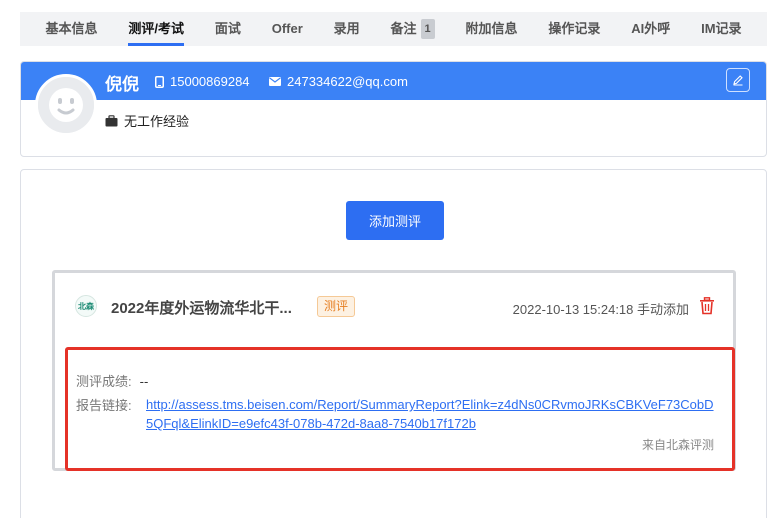 The width and height of the screenshot is (767, 518). I want to click on candidate-phone: 15000869284, so click(202, 81).